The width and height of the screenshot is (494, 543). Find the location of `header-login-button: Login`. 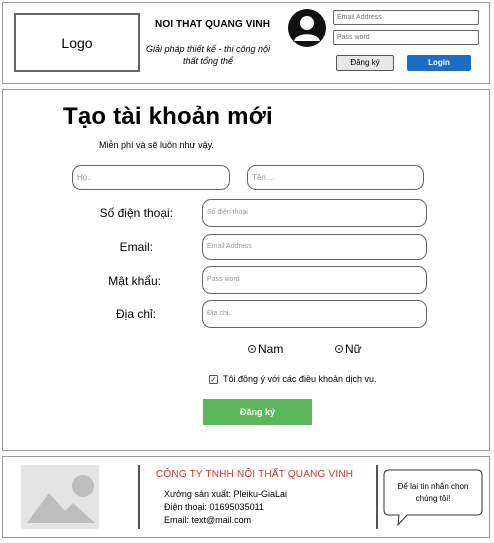

header-login-button: Login is located at coordinates (439, 63).